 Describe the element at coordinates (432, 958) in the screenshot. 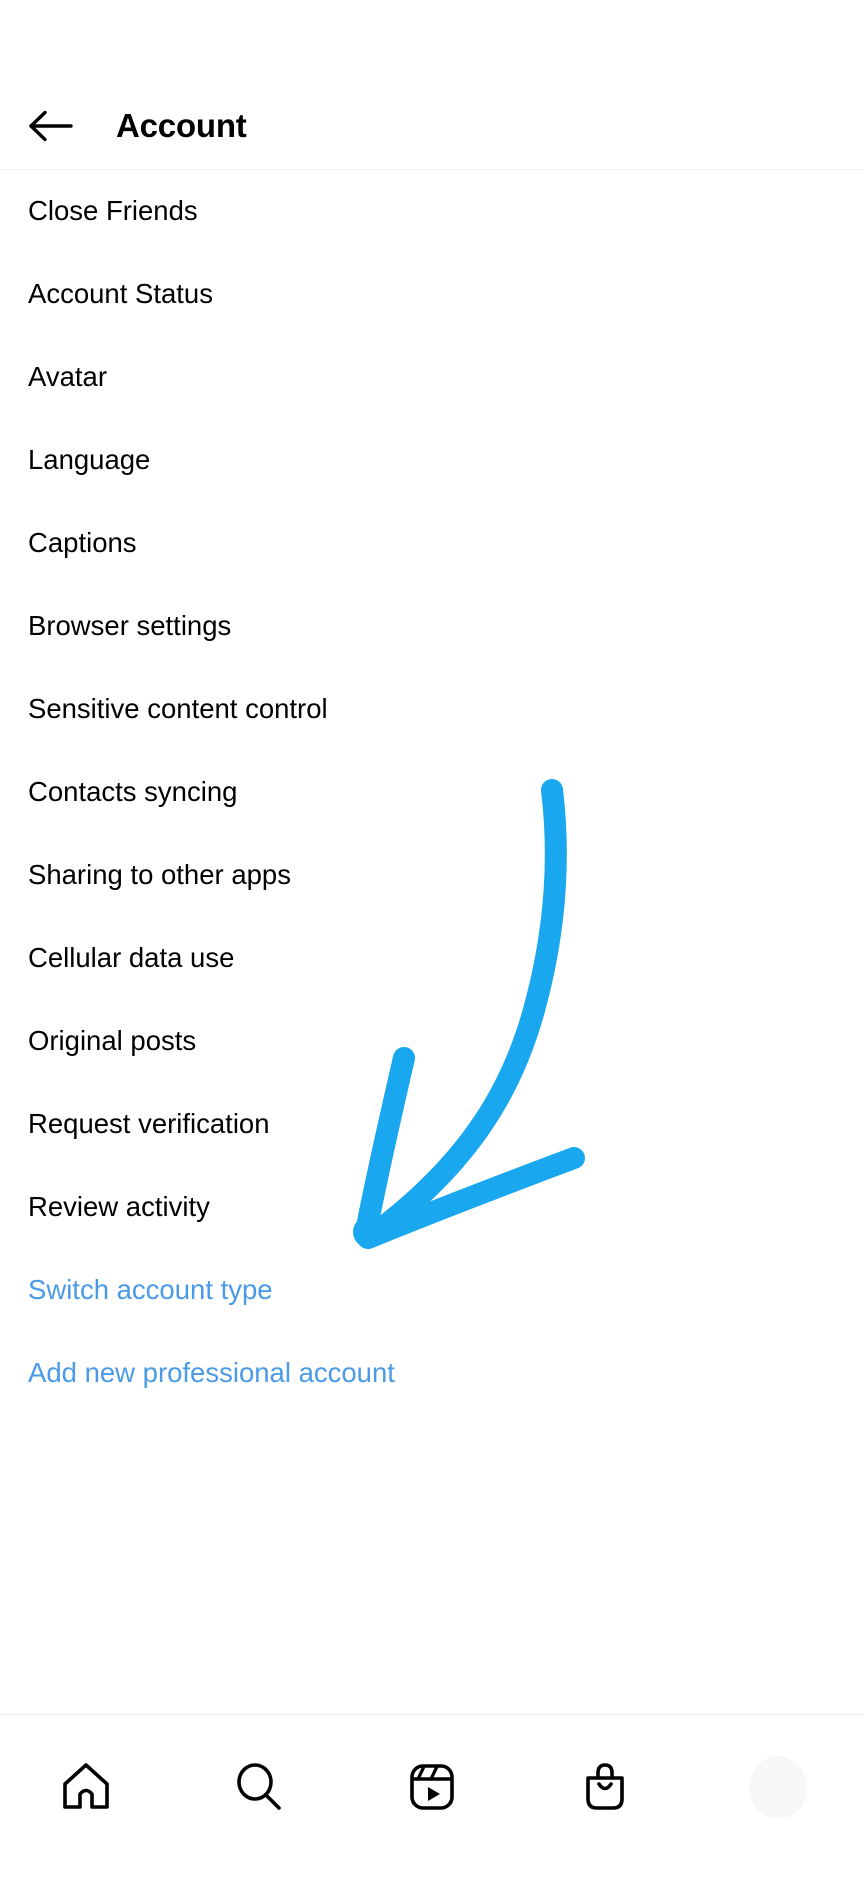

I see `list-item-cellular-data-use: Cellular data use` at that location.